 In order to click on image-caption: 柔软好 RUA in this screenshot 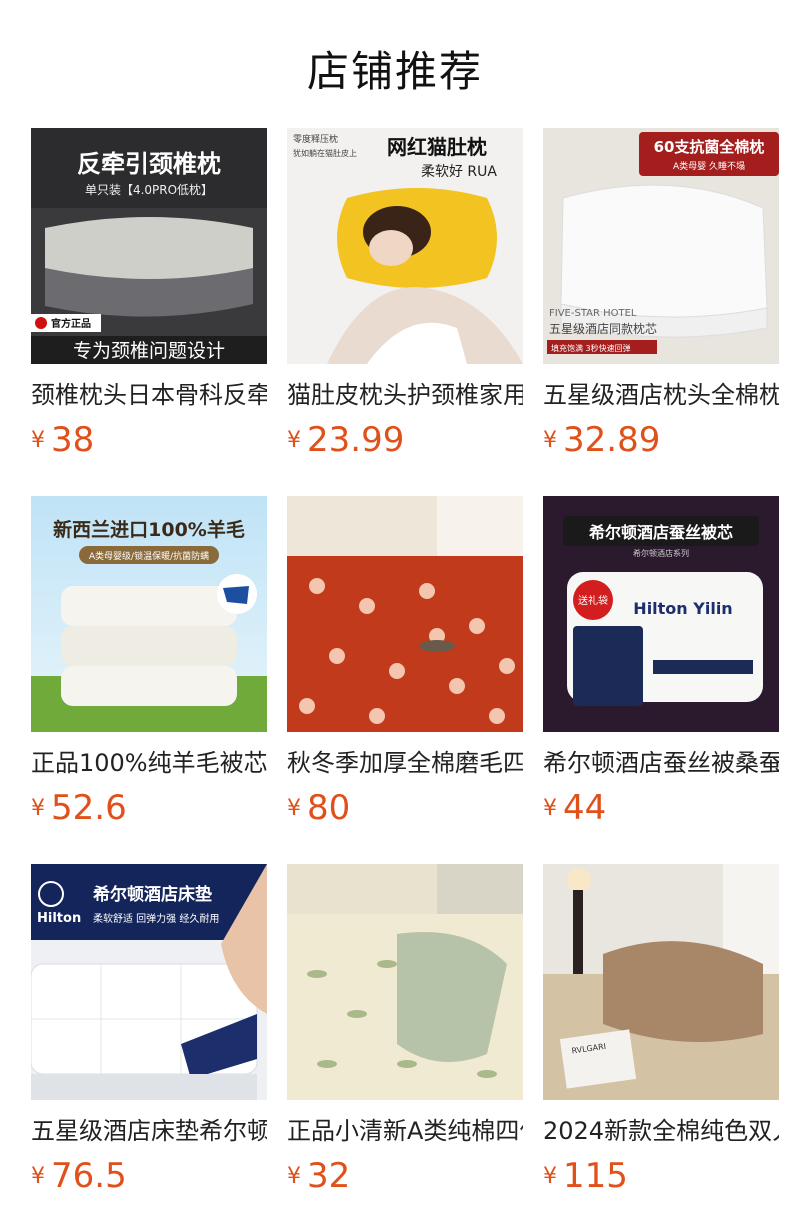, I will do `click(459, 172)`.